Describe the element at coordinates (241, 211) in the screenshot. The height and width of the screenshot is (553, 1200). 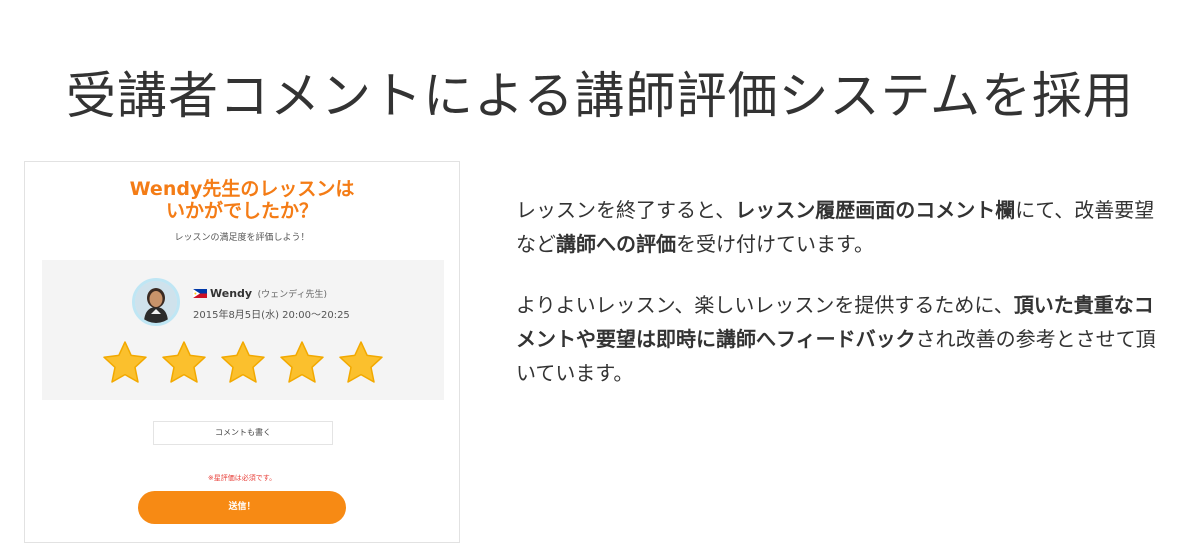
I see `rating-card-heading-line2: いかがでしたか？` at that location.